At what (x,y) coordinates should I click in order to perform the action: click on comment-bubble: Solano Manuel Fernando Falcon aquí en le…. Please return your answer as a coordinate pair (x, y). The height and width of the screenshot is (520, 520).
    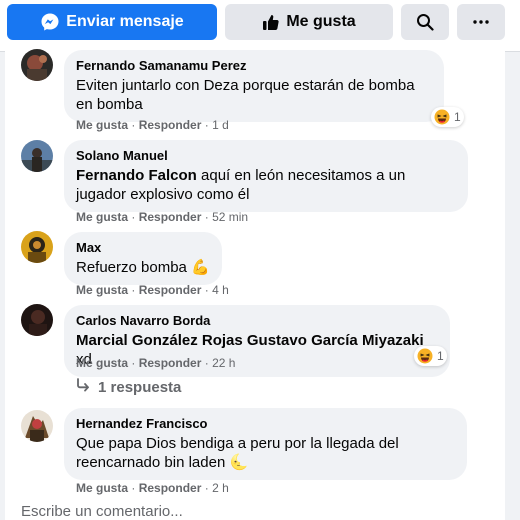
    Looking at the image, I should click on (266, 176).